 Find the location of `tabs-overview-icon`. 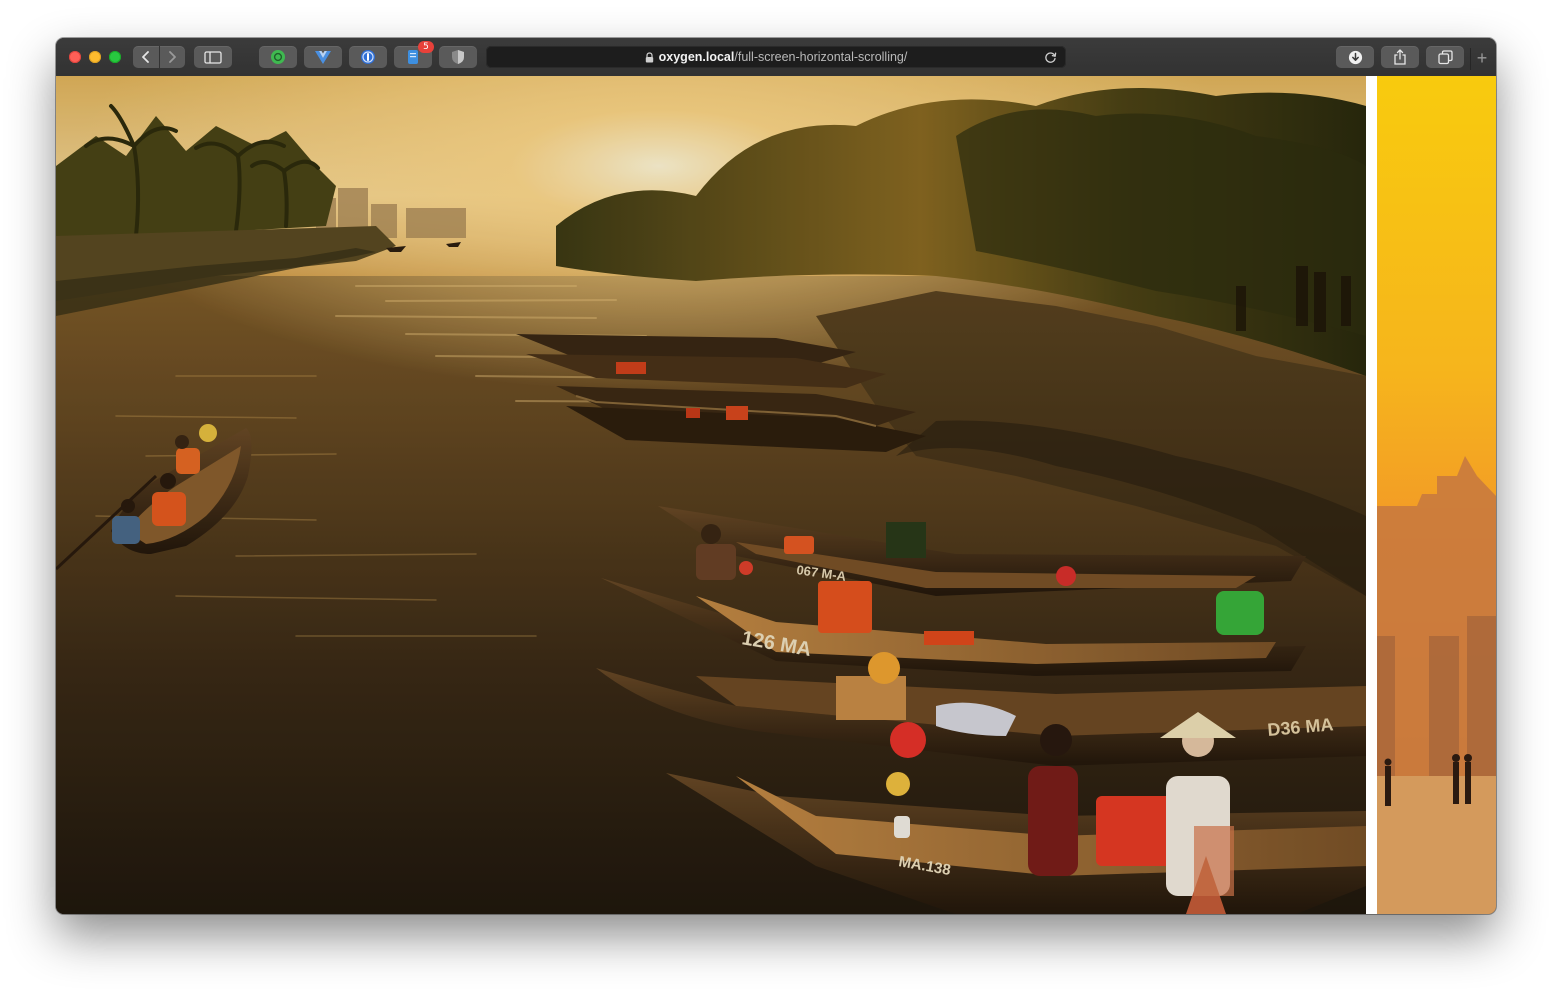

tabs-overview-icon is located at coordinates (1445, 56).